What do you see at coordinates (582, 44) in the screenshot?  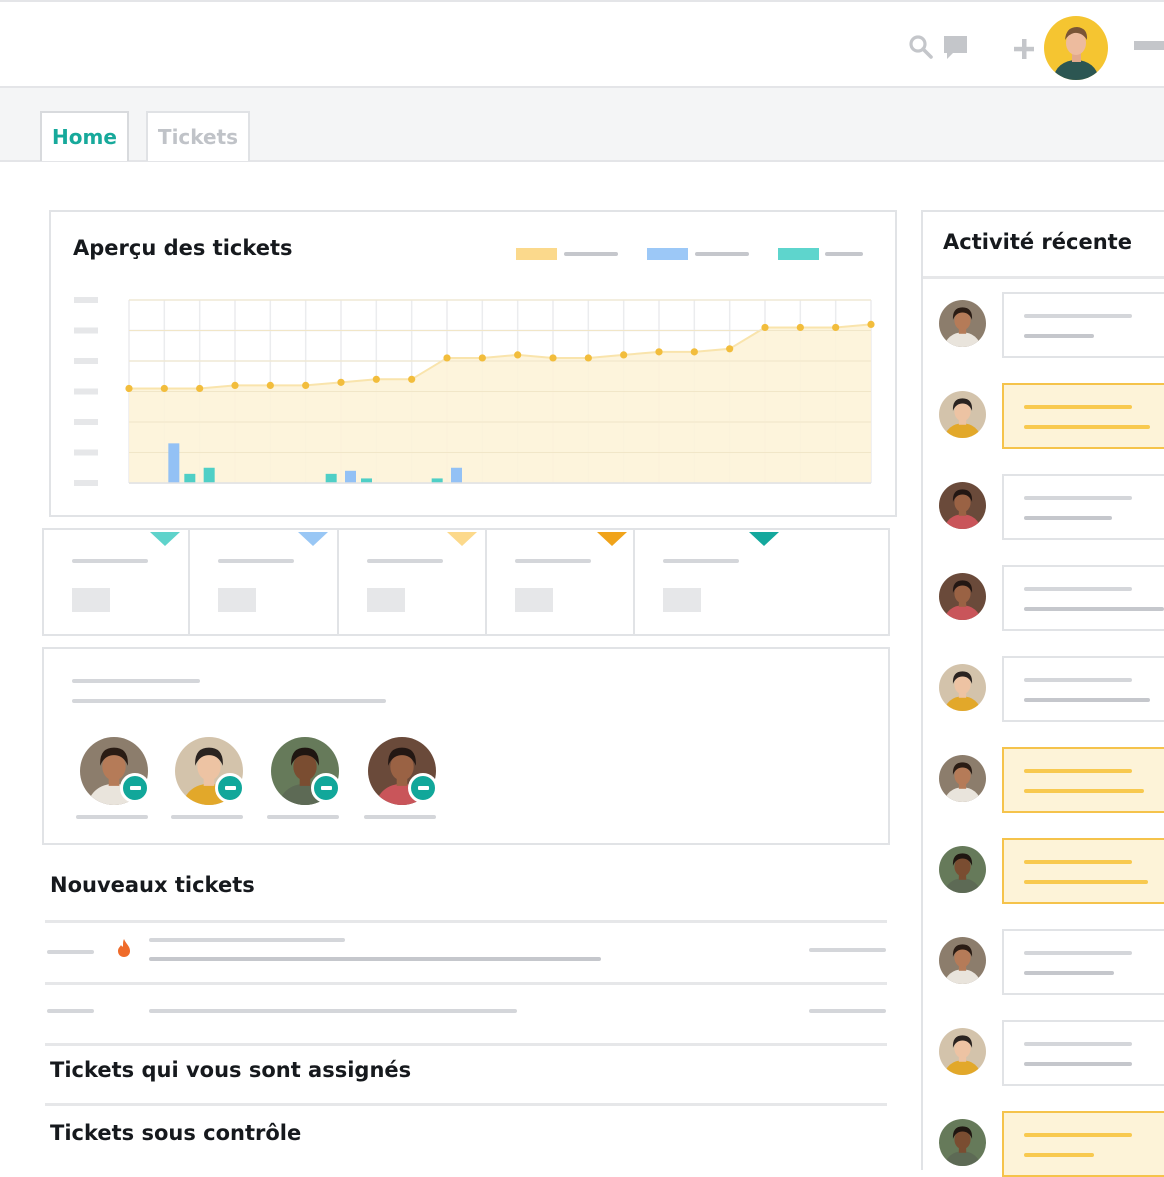 I see `top-bar` at bounding box center [582, 44].